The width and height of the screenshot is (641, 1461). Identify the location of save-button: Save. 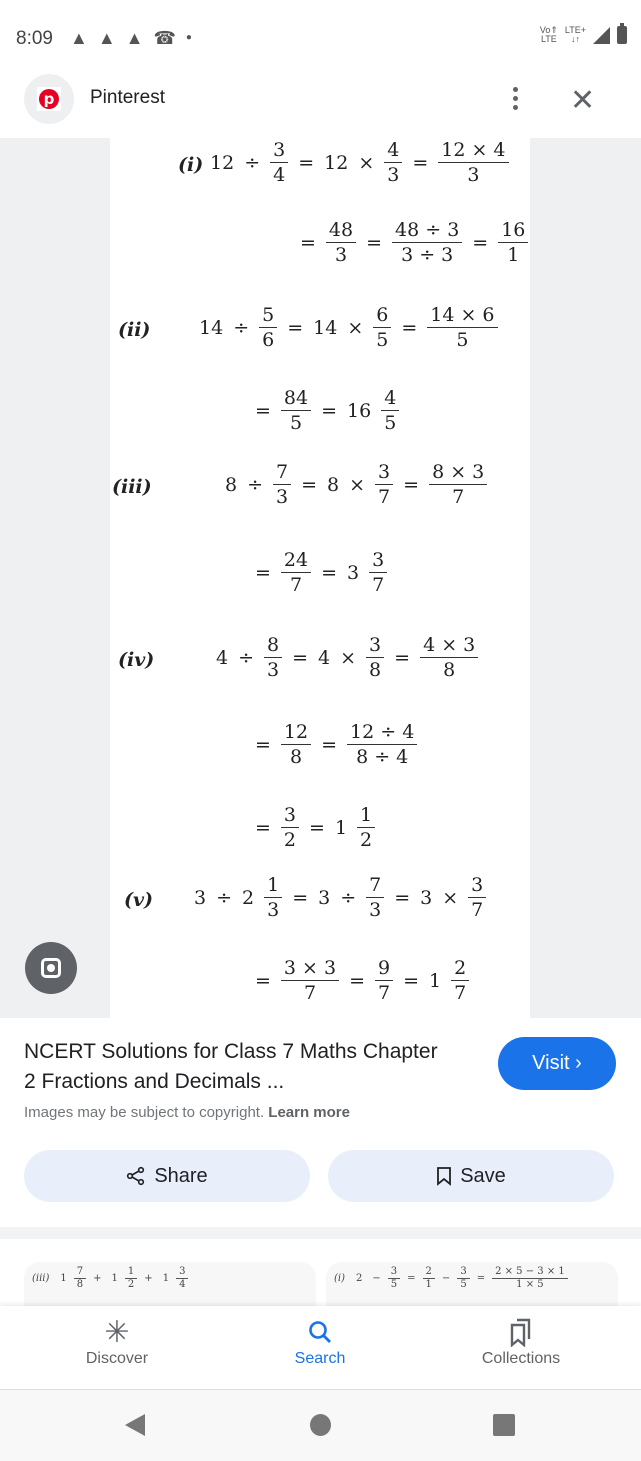
(471, 1176).